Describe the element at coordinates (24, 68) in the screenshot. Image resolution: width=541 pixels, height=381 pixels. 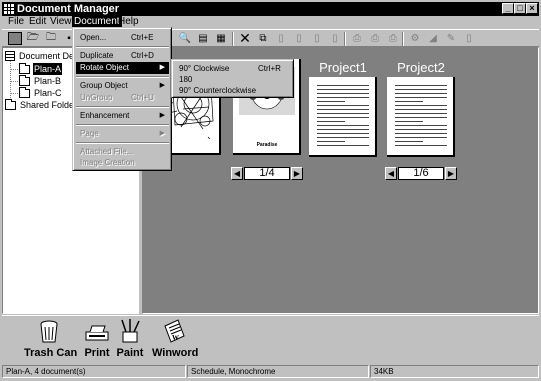
I see `open-folder-icon` at that location.